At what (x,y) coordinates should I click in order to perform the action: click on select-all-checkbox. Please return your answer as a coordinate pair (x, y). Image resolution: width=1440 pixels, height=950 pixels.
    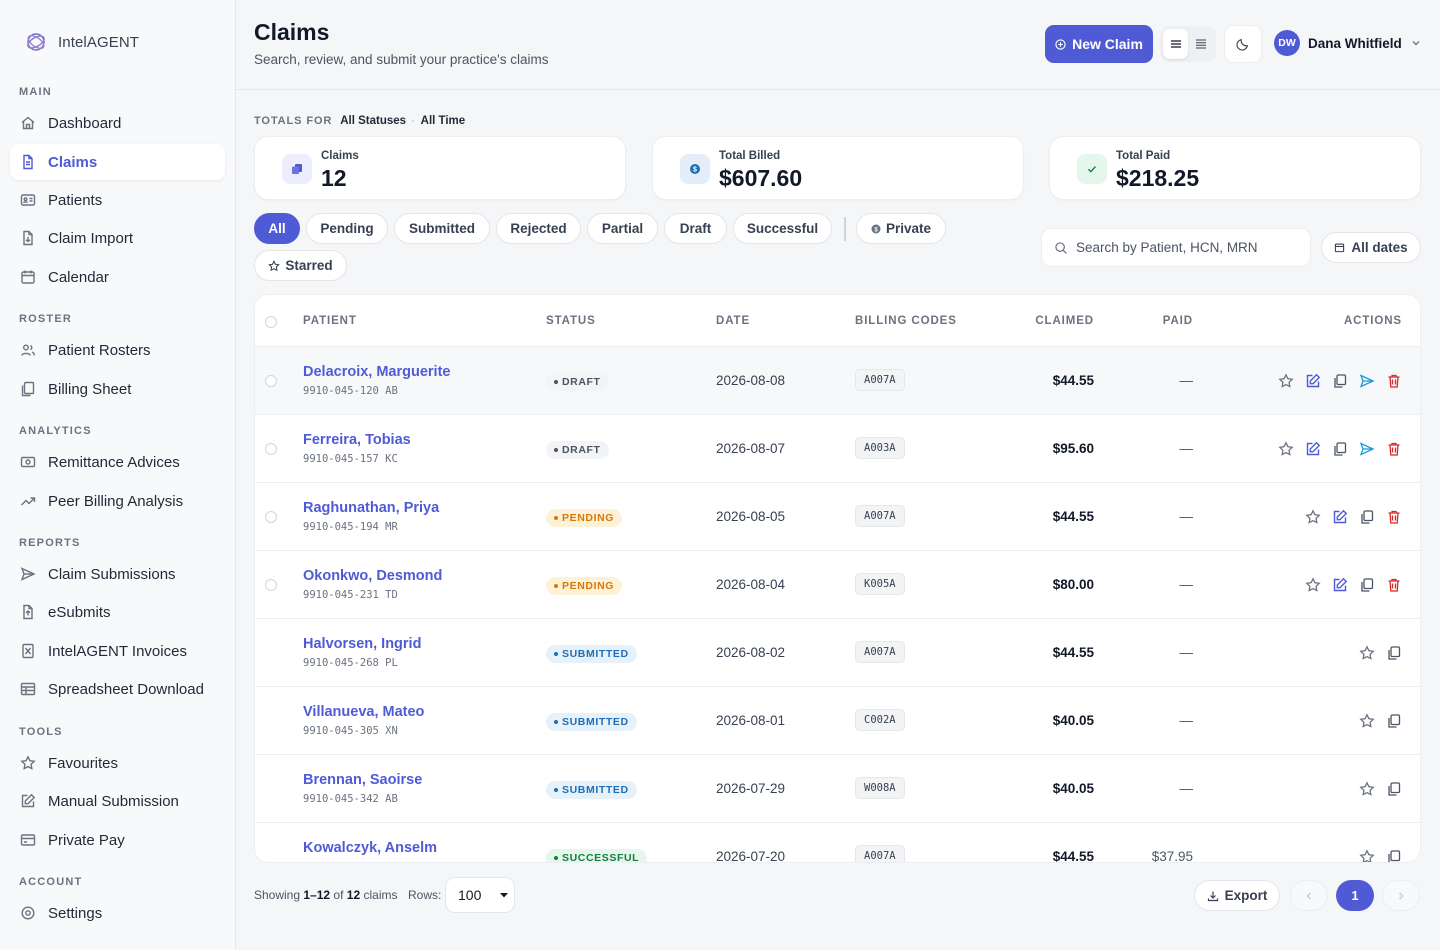
    Looking at the image, I should click on (271, 322).